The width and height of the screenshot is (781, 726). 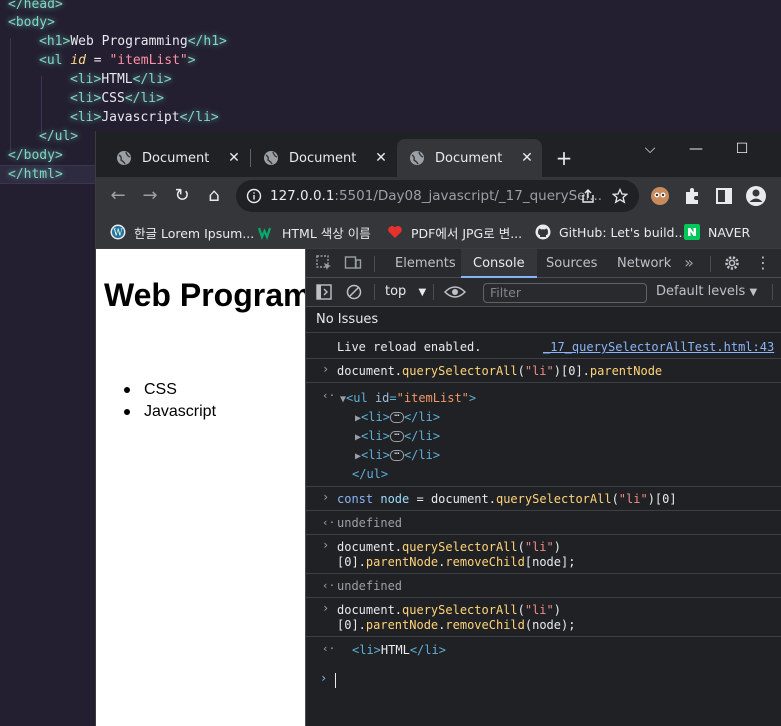 I want to click on console-result-row: ‹· undefined, so click(x=543, y=586).